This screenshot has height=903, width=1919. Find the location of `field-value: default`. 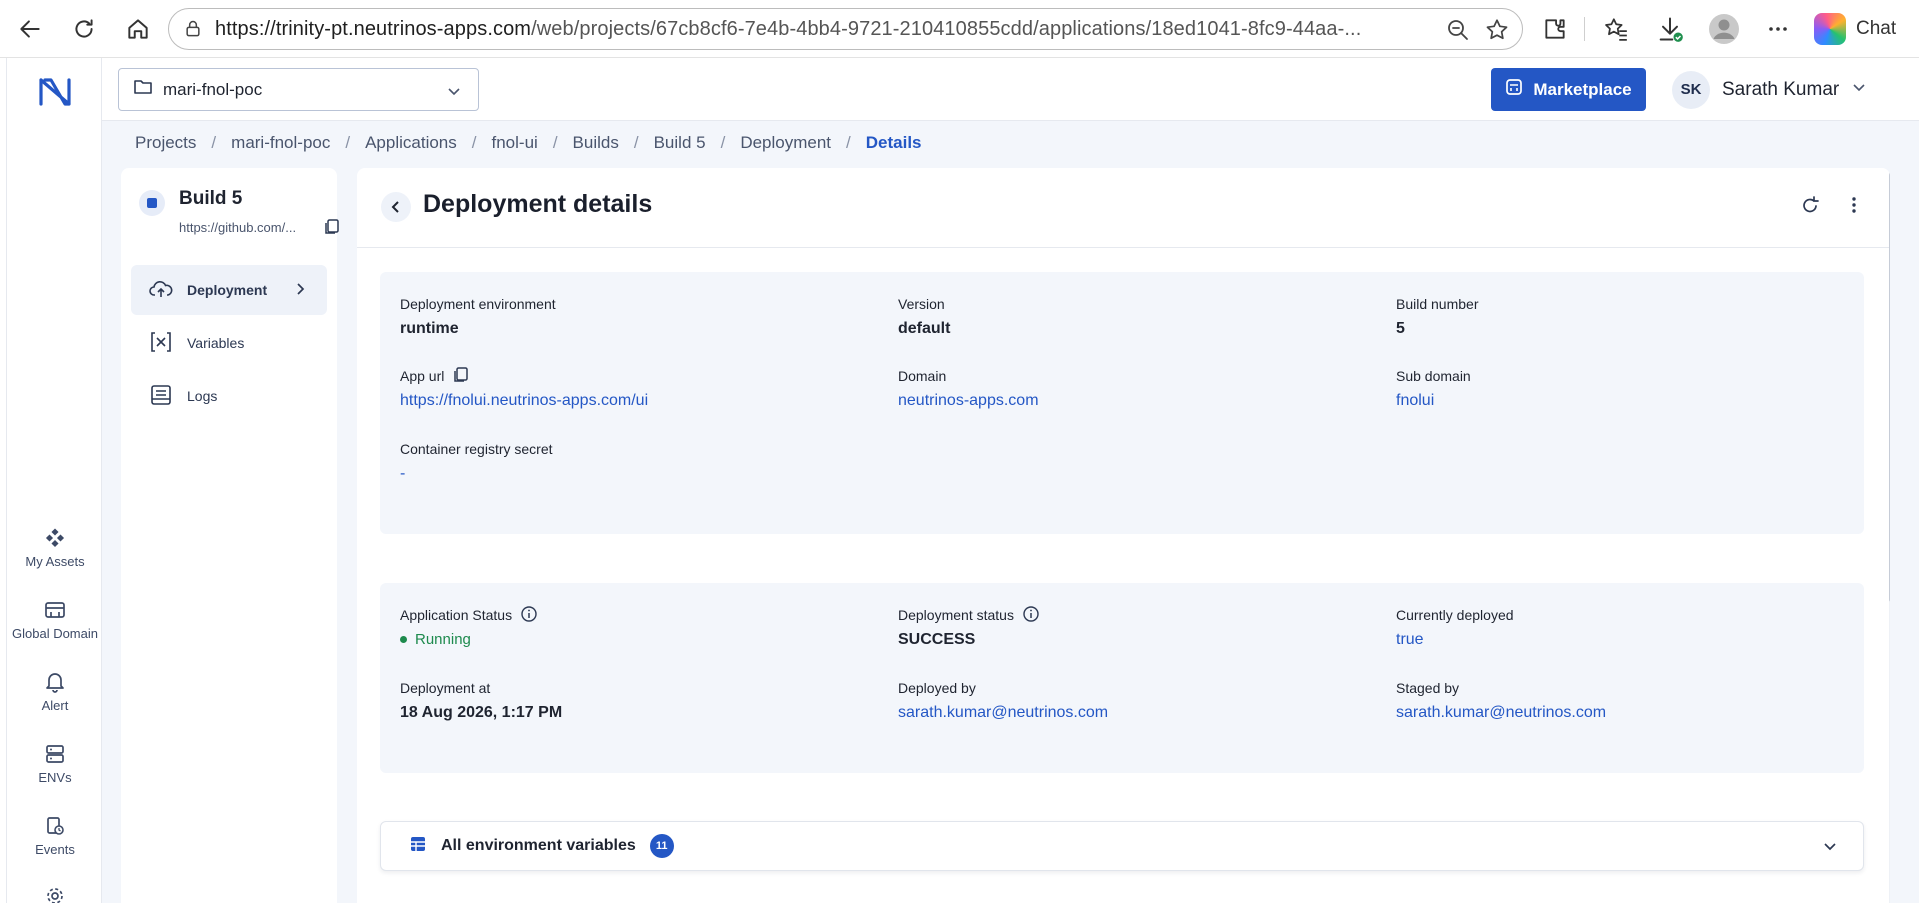

field-value: default is located at coordinates (924, 328).